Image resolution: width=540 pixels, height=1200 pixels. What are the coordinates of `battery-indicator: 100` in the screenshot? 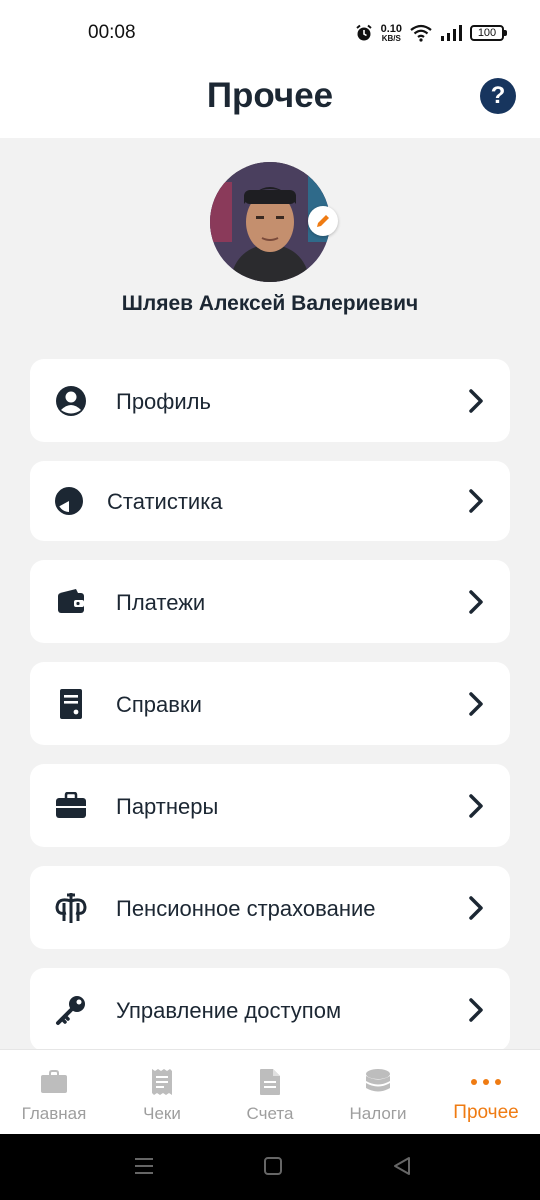 It's located at (488, 33).